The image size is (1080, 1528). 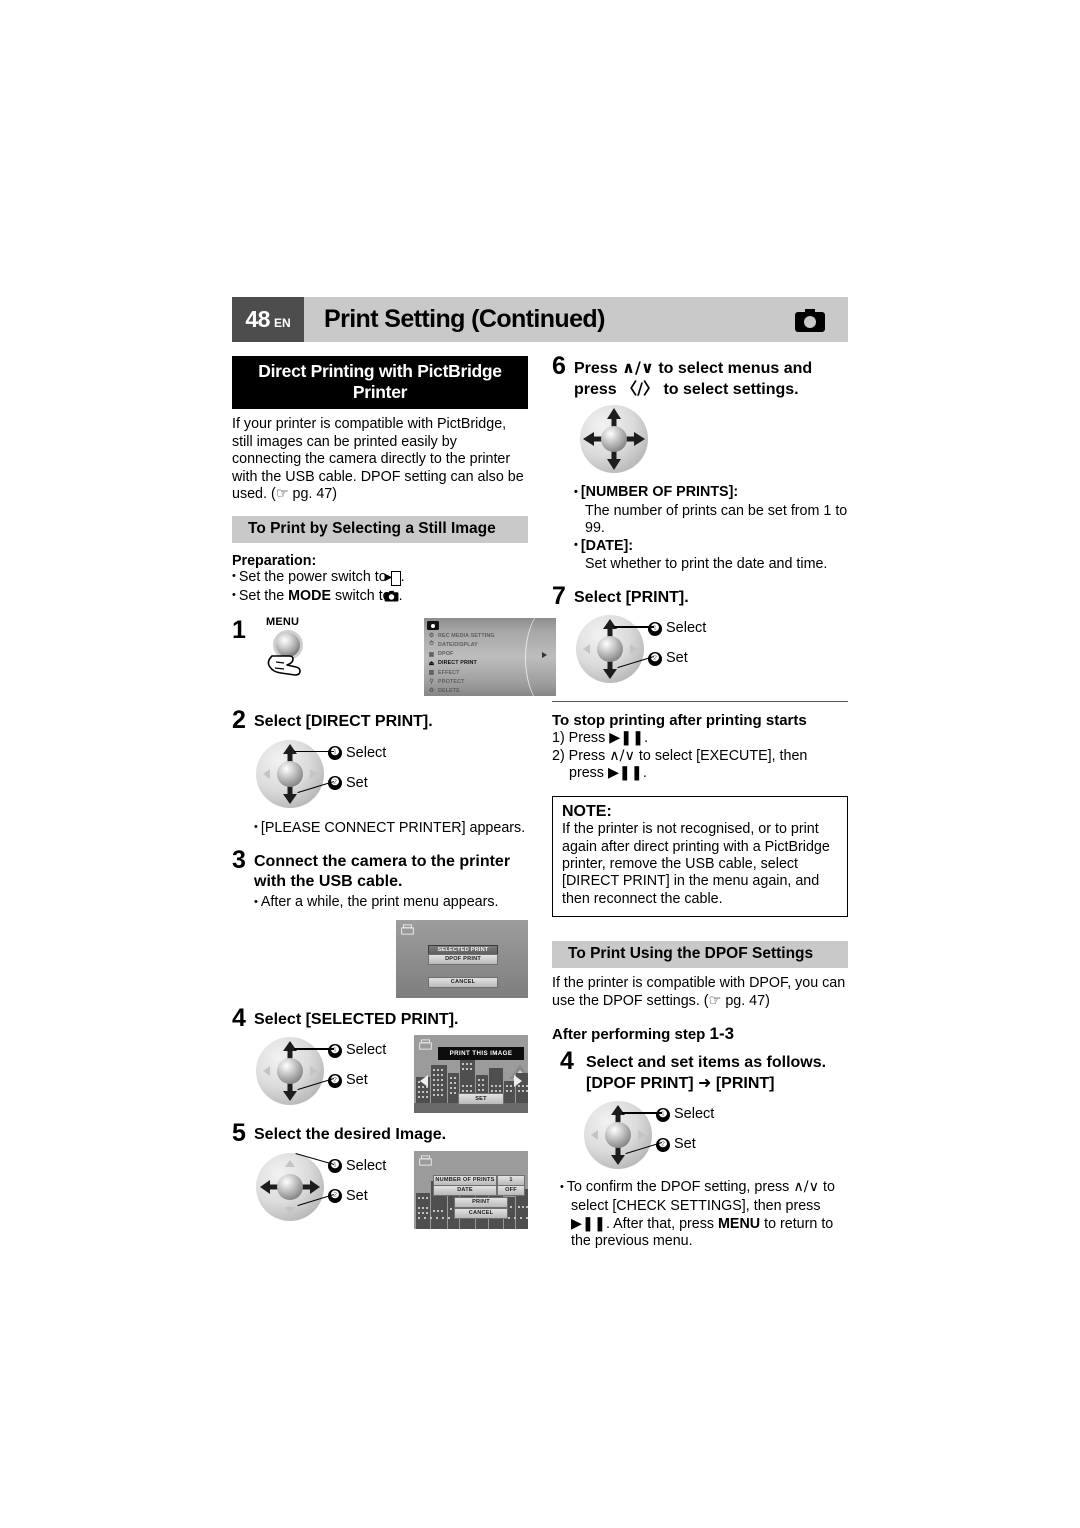 I want to click on still-mode-icon, so click(x=391, y=599).